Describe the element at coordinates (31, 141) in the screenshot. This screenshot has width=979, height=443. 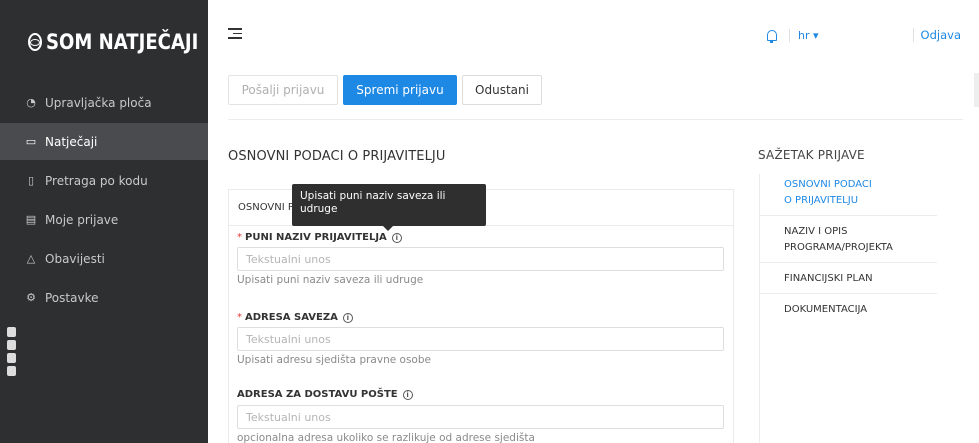
I see `folder-icon: ▭` at that location.